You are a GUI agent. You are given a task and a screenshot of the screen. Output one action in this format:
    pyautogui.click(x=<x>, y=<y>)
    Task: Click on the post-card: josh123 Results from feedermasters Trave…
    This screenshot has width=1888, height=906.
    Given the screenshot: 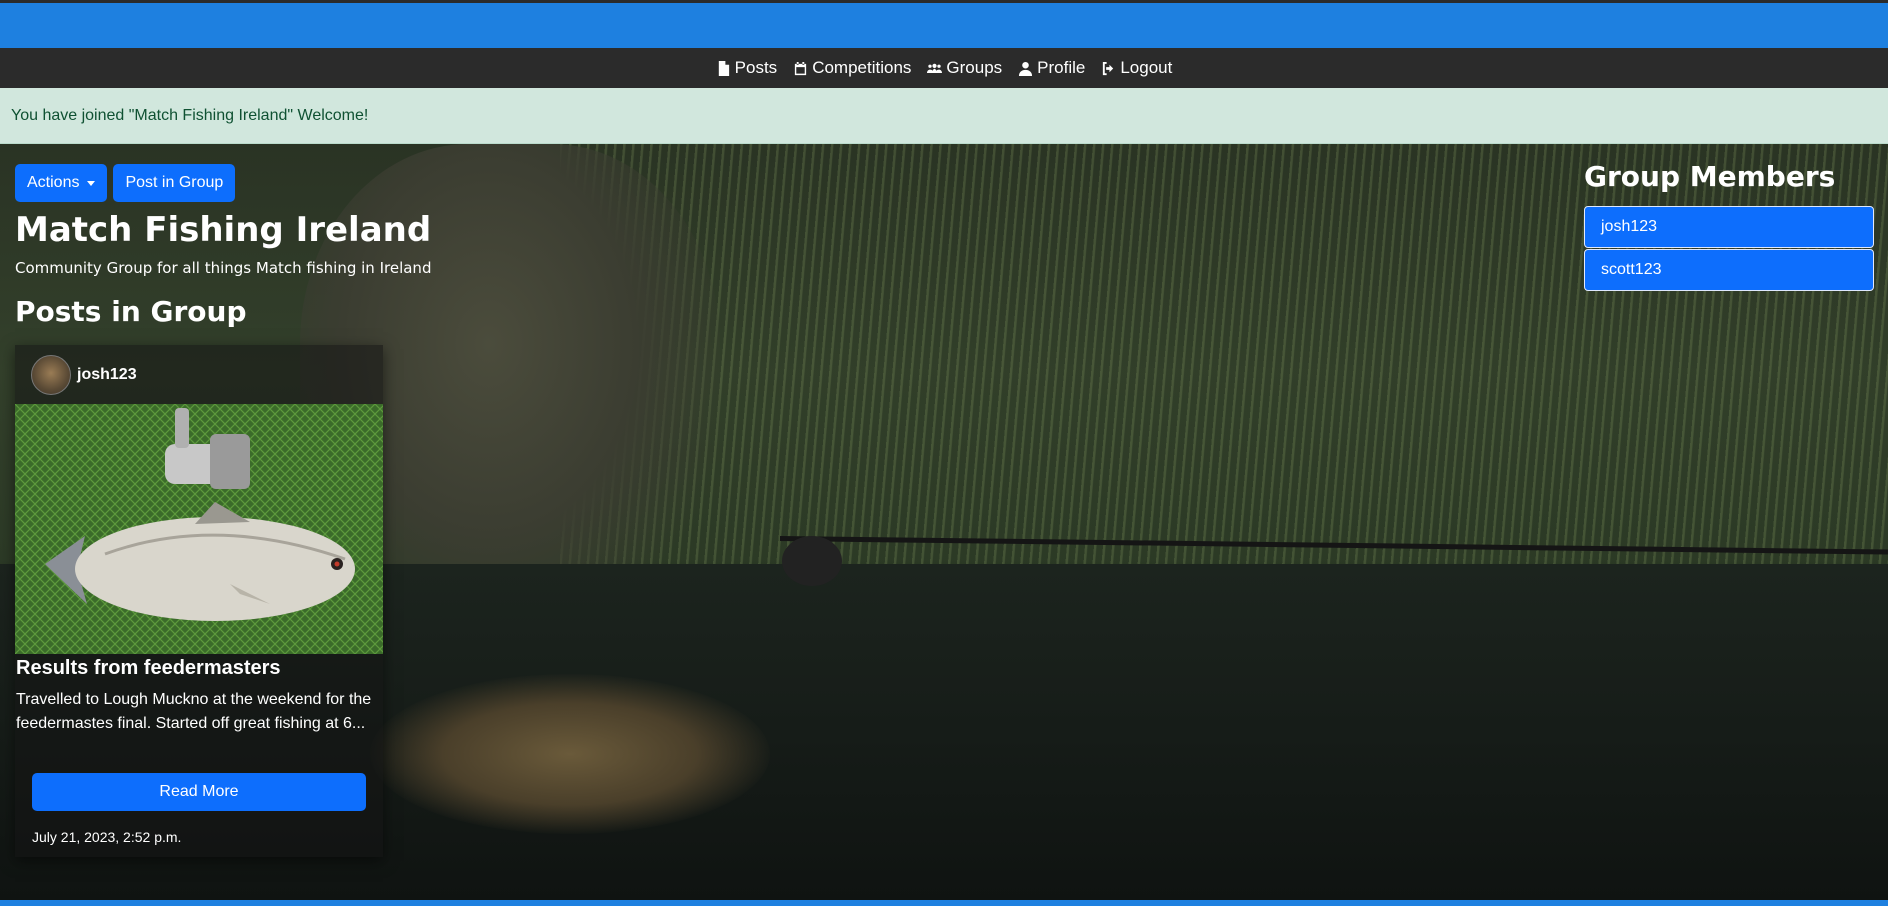 What is the action you would take?
    pyautogui.click(x=199, y=601)
    